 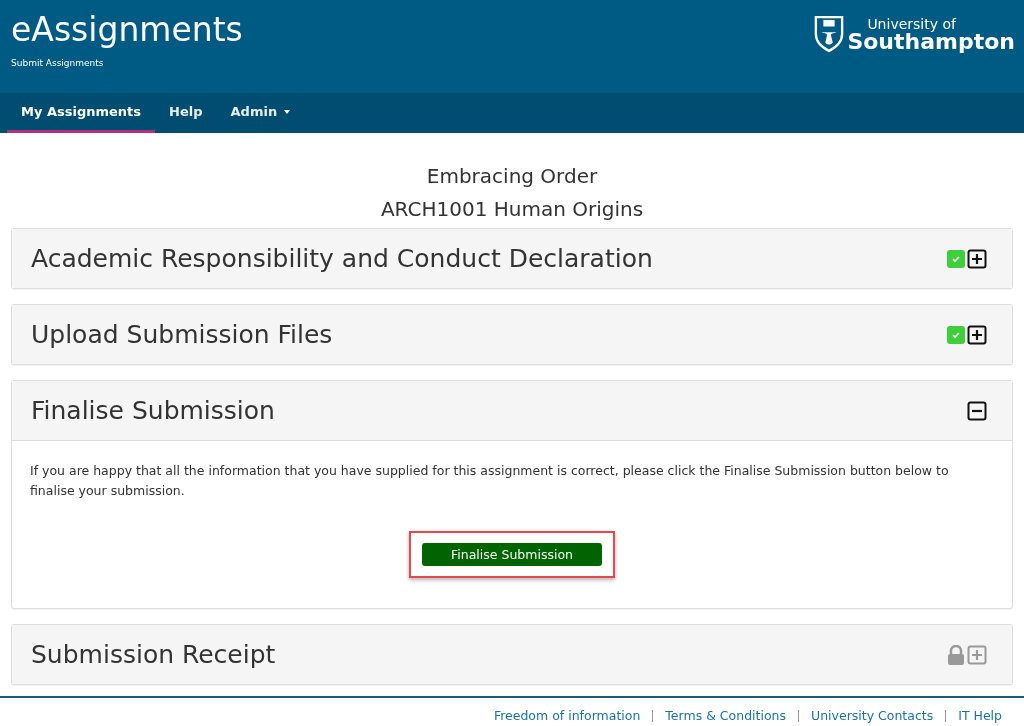 I want to click on finalise-button: Finalise Submission, so click(x=512, y=554).